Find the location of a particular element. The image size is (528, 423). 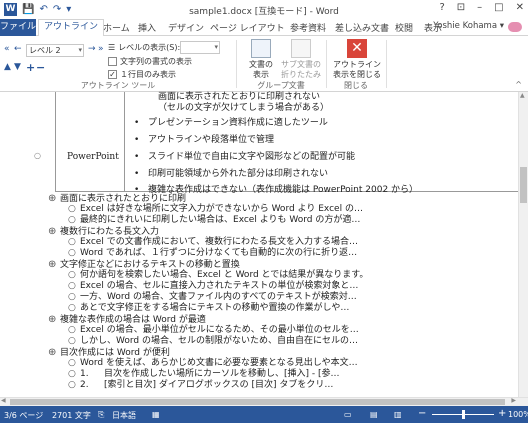

collapse-icon: − is located at coordinates (40, 67).